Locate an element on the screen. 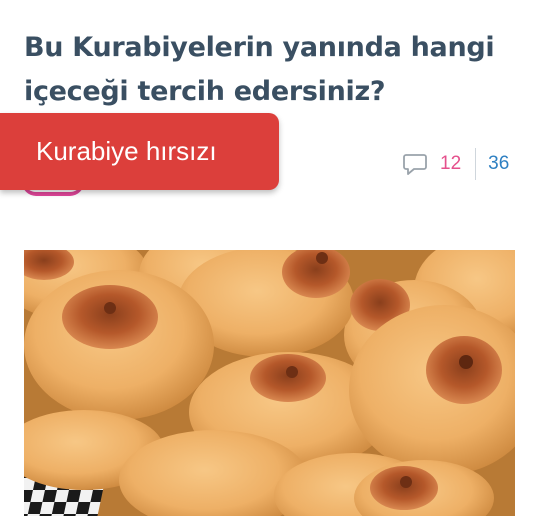 The width and height of the screenshot is (537, 524). post-stats: 12 36 is located at coordinates (455, 164).